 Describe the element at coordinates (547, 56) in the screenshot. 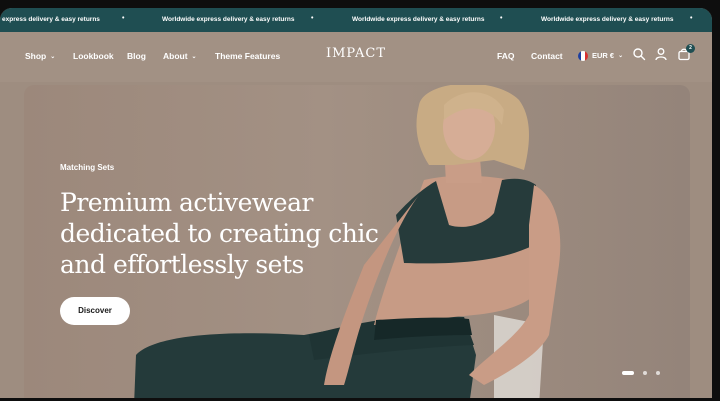

I see `nav-contact: Contact` at that location.